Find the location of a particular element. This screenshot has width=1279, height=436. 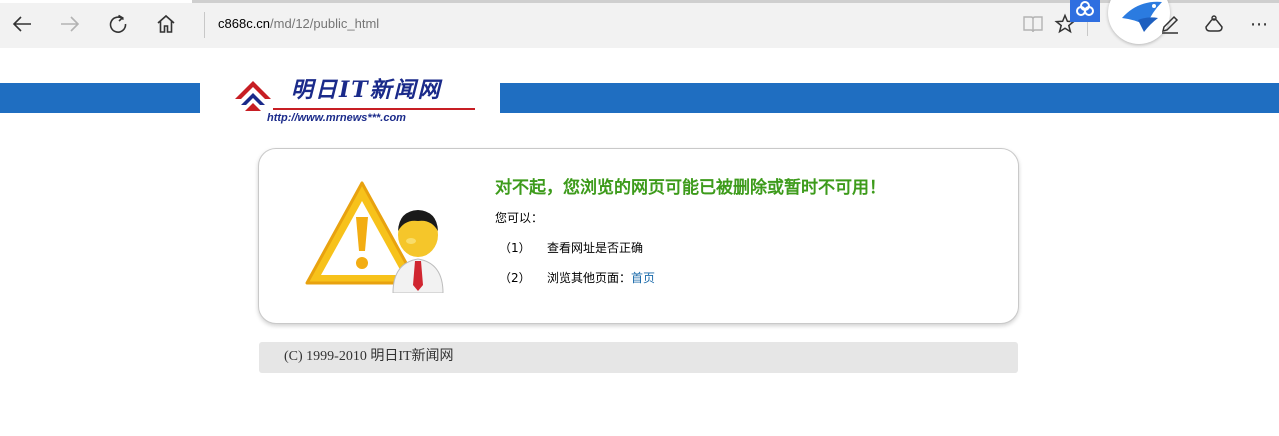

refresh-icon is located at coordinates (118, 24).